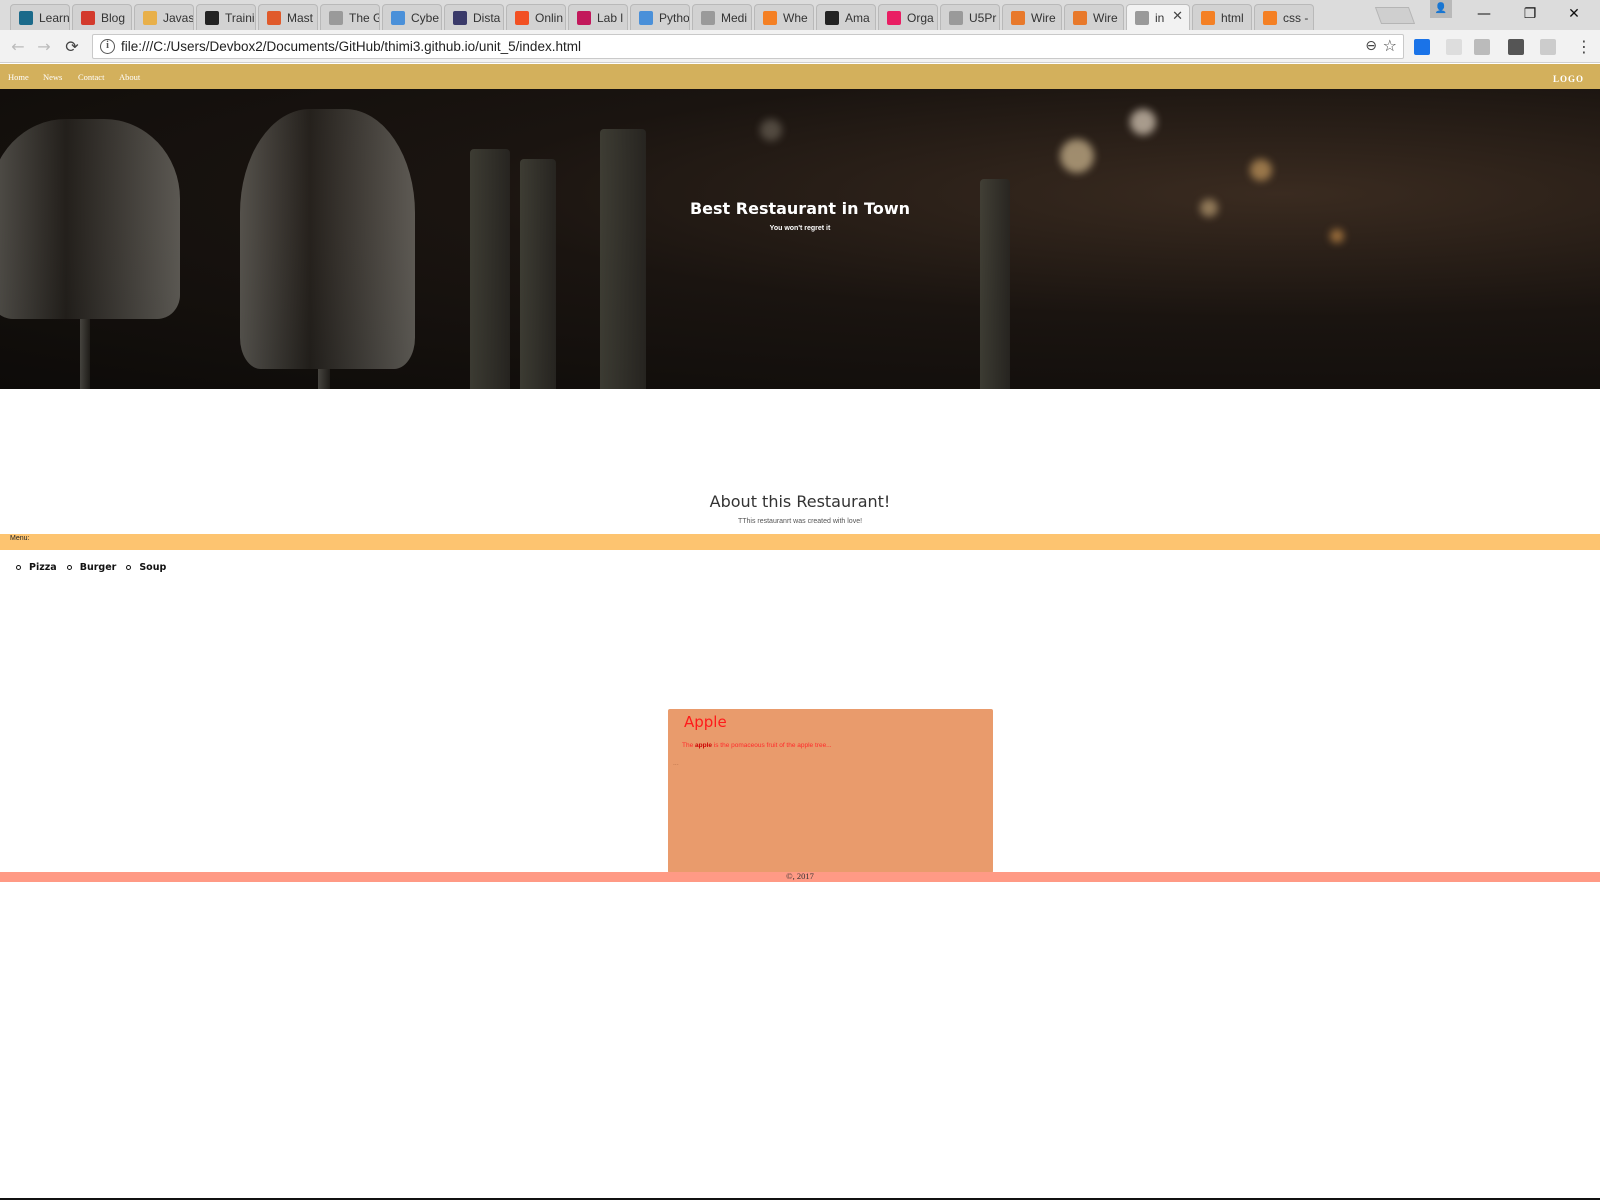 This screenshot has width=1600, height=1200. Describe the element at coordinates (800, 501) in the screenshot. I see `about-title: About this Restaurant!` at that location.